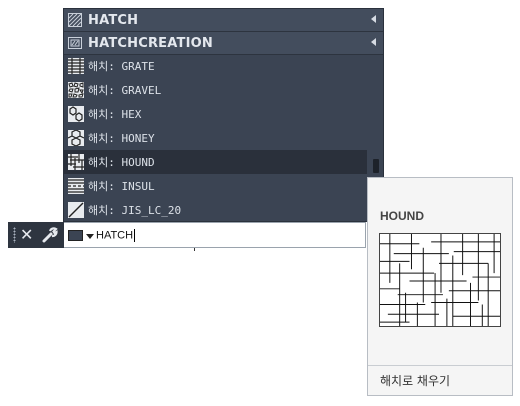 The image size is (520, 406). Describe the element at coordinates (76, 114) in the screenshot. I see `hex-pattern-icon` at that location.